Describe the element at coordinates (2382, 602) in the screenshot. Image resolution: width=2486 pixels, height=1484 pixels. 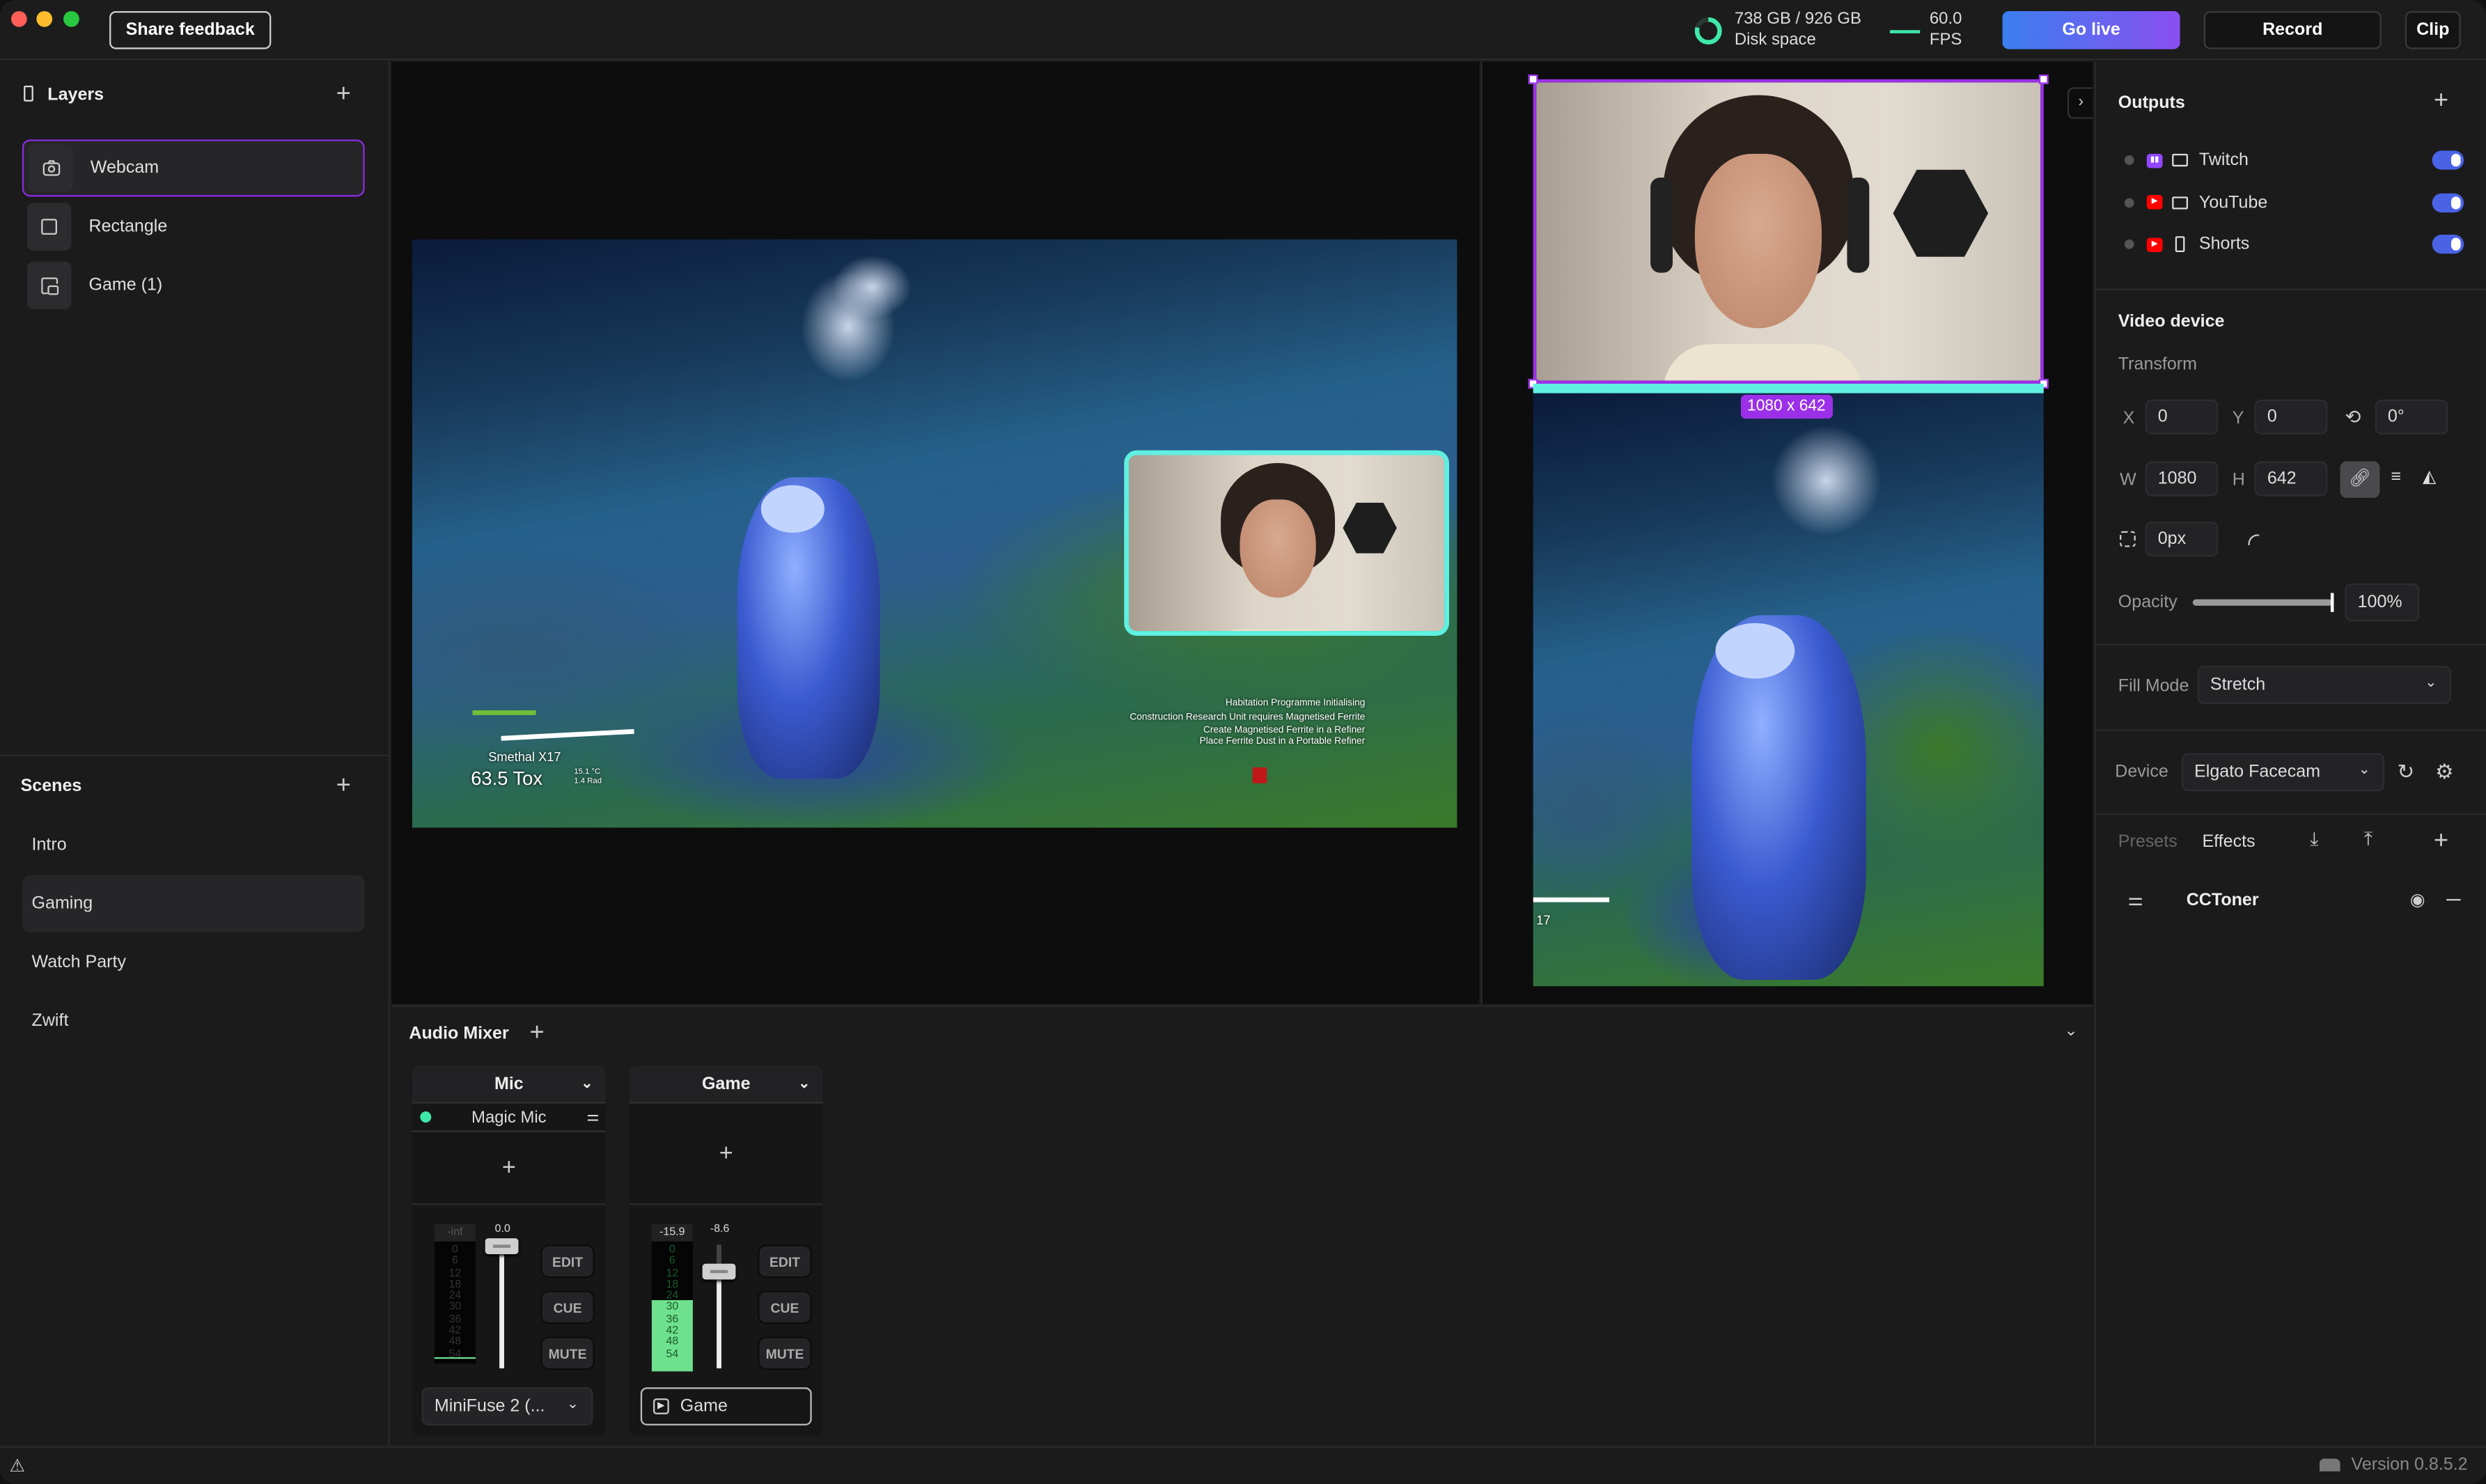
I see `opacity-input: 100%` at that location.